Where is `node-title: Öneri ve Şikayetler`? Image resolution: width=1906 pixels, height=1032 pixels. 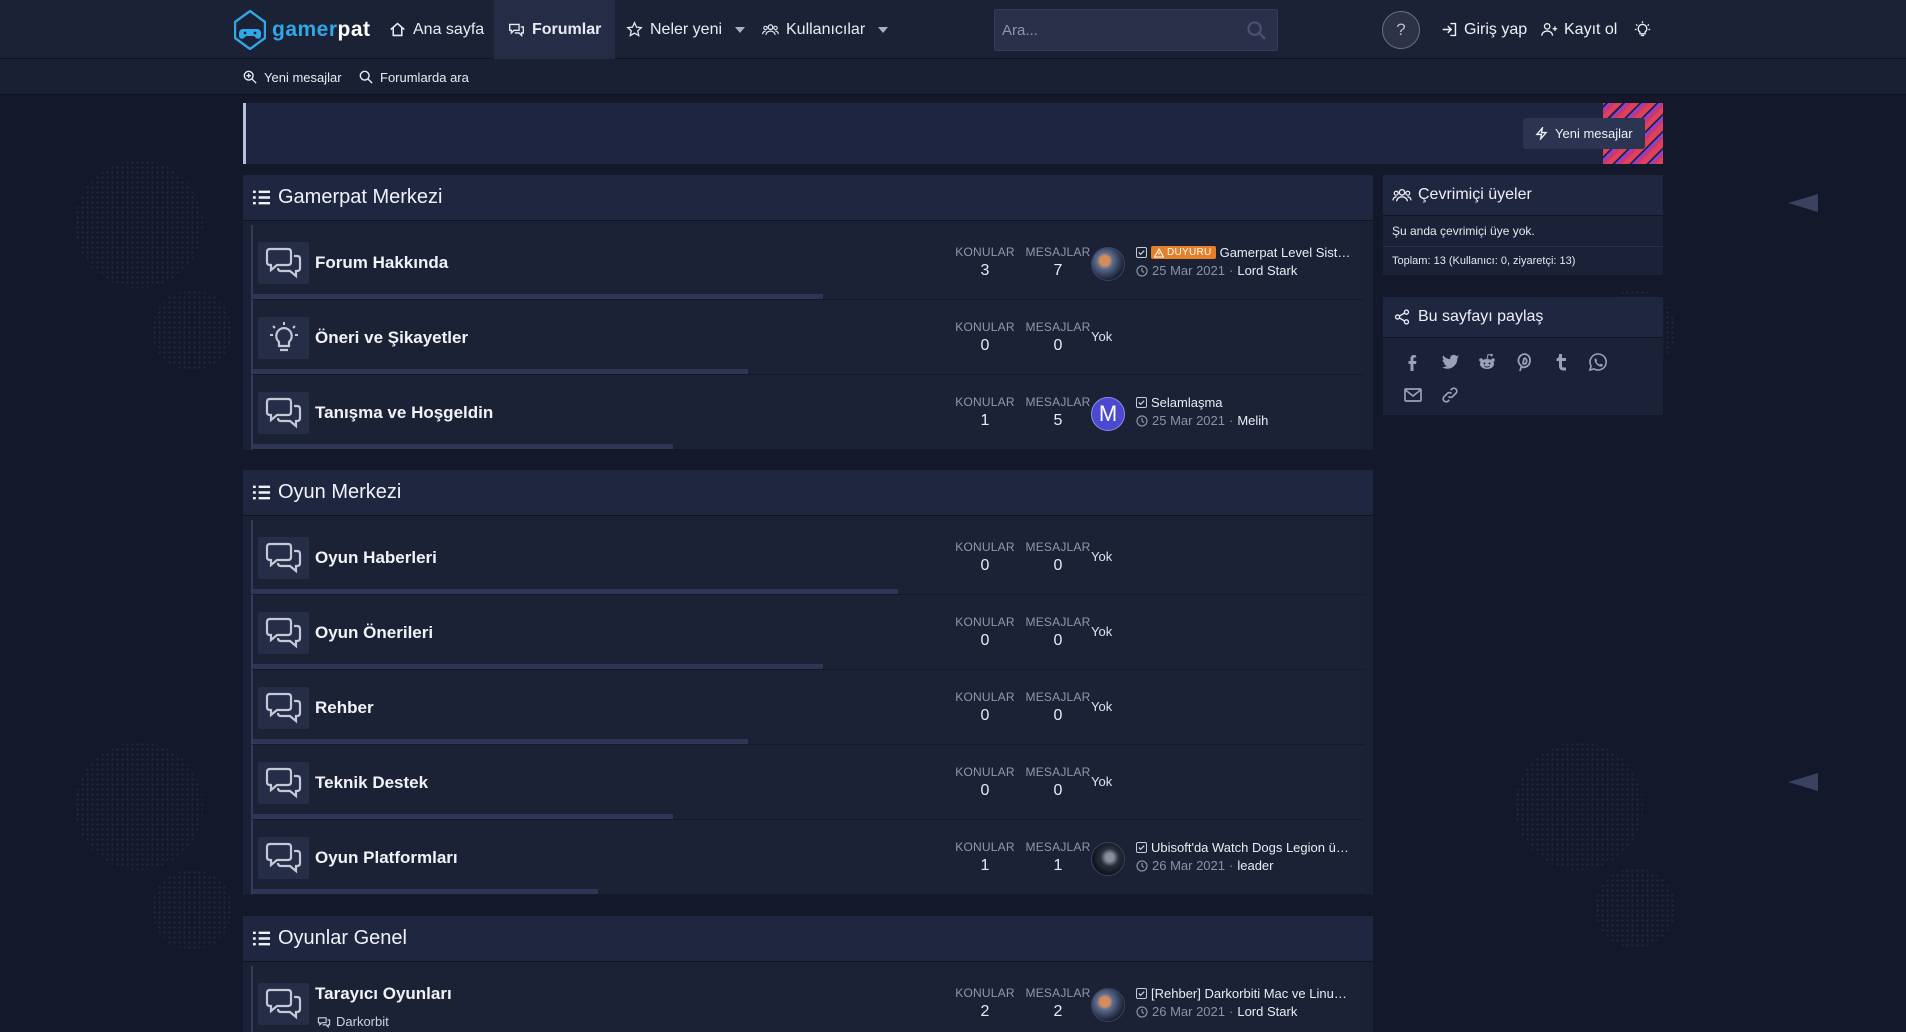
node-title: Öneri ve Şikayetler is located at coordinates (391, 338).